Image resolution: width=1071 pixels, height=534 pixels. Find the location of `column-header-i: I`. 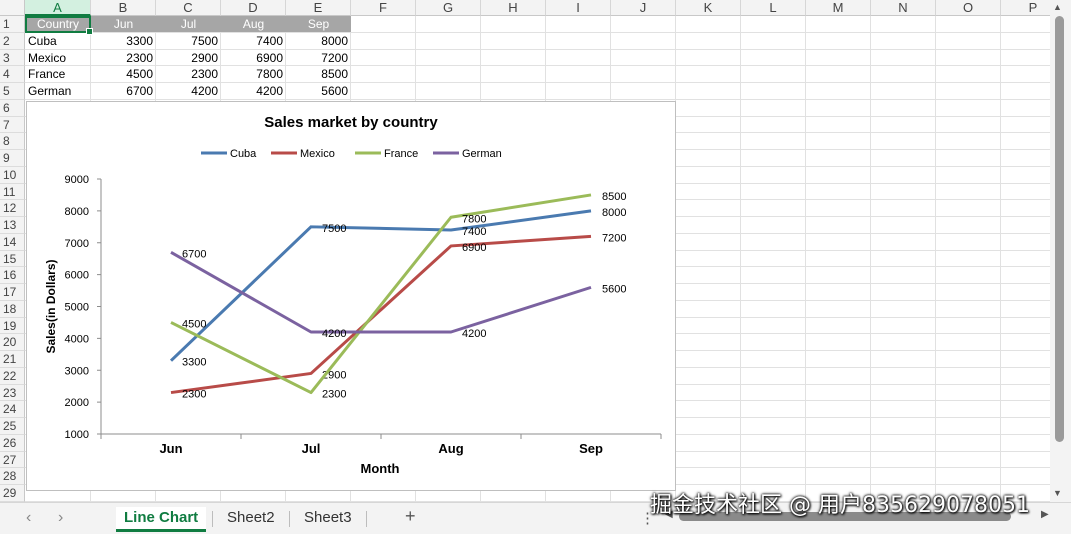

column-header-i: I is located at coordinates (578, 8).